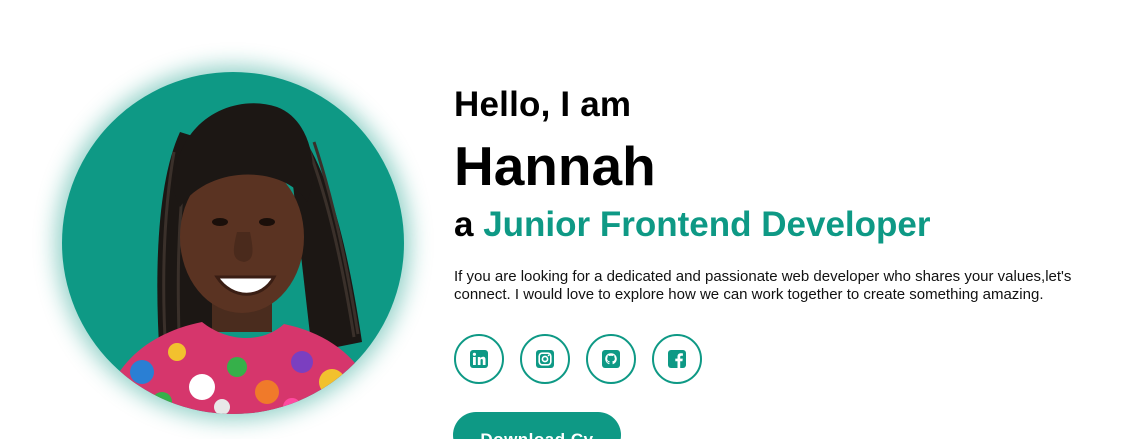 This screenshot has width=1146, height=439. I want to click on github-icon, so click(611, 359).